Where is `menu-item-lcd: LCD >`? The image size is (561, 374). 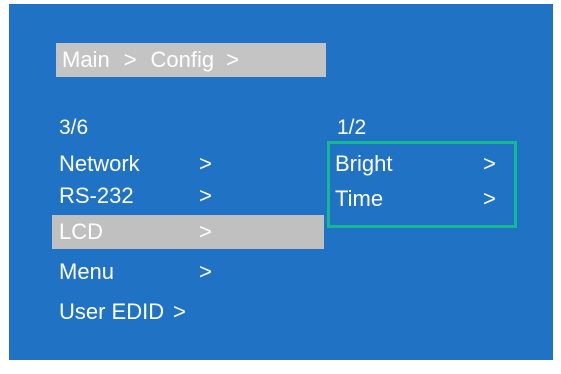
menu-item-lcd: LCD > is located at coordinates (188, 232).